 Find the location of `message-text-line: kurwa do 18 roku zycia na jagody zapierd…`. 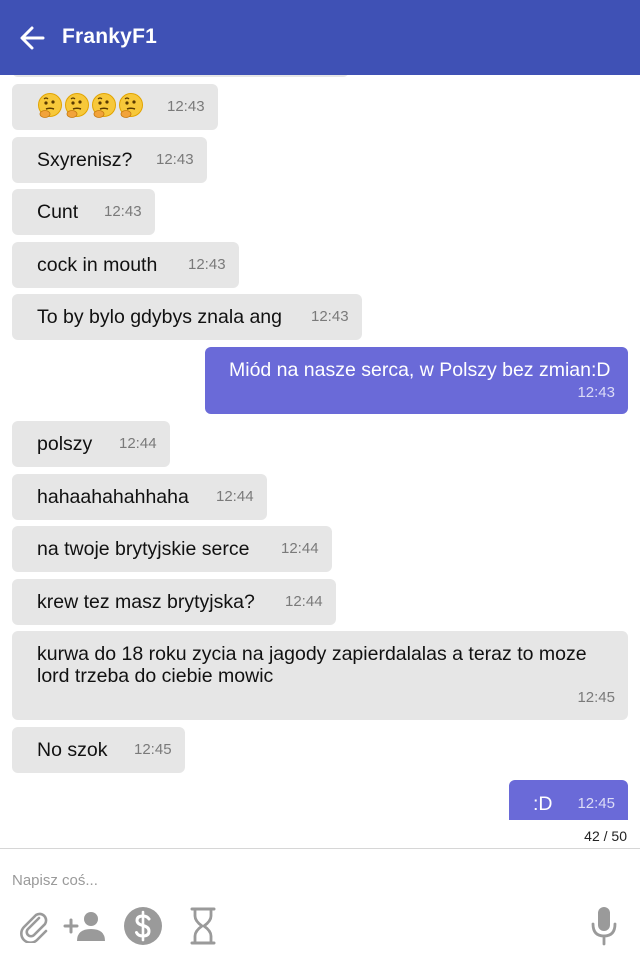

message-text-line: kurwa do 18 roku zycia na jagody zapierd… is located at coordinates (312, 654).